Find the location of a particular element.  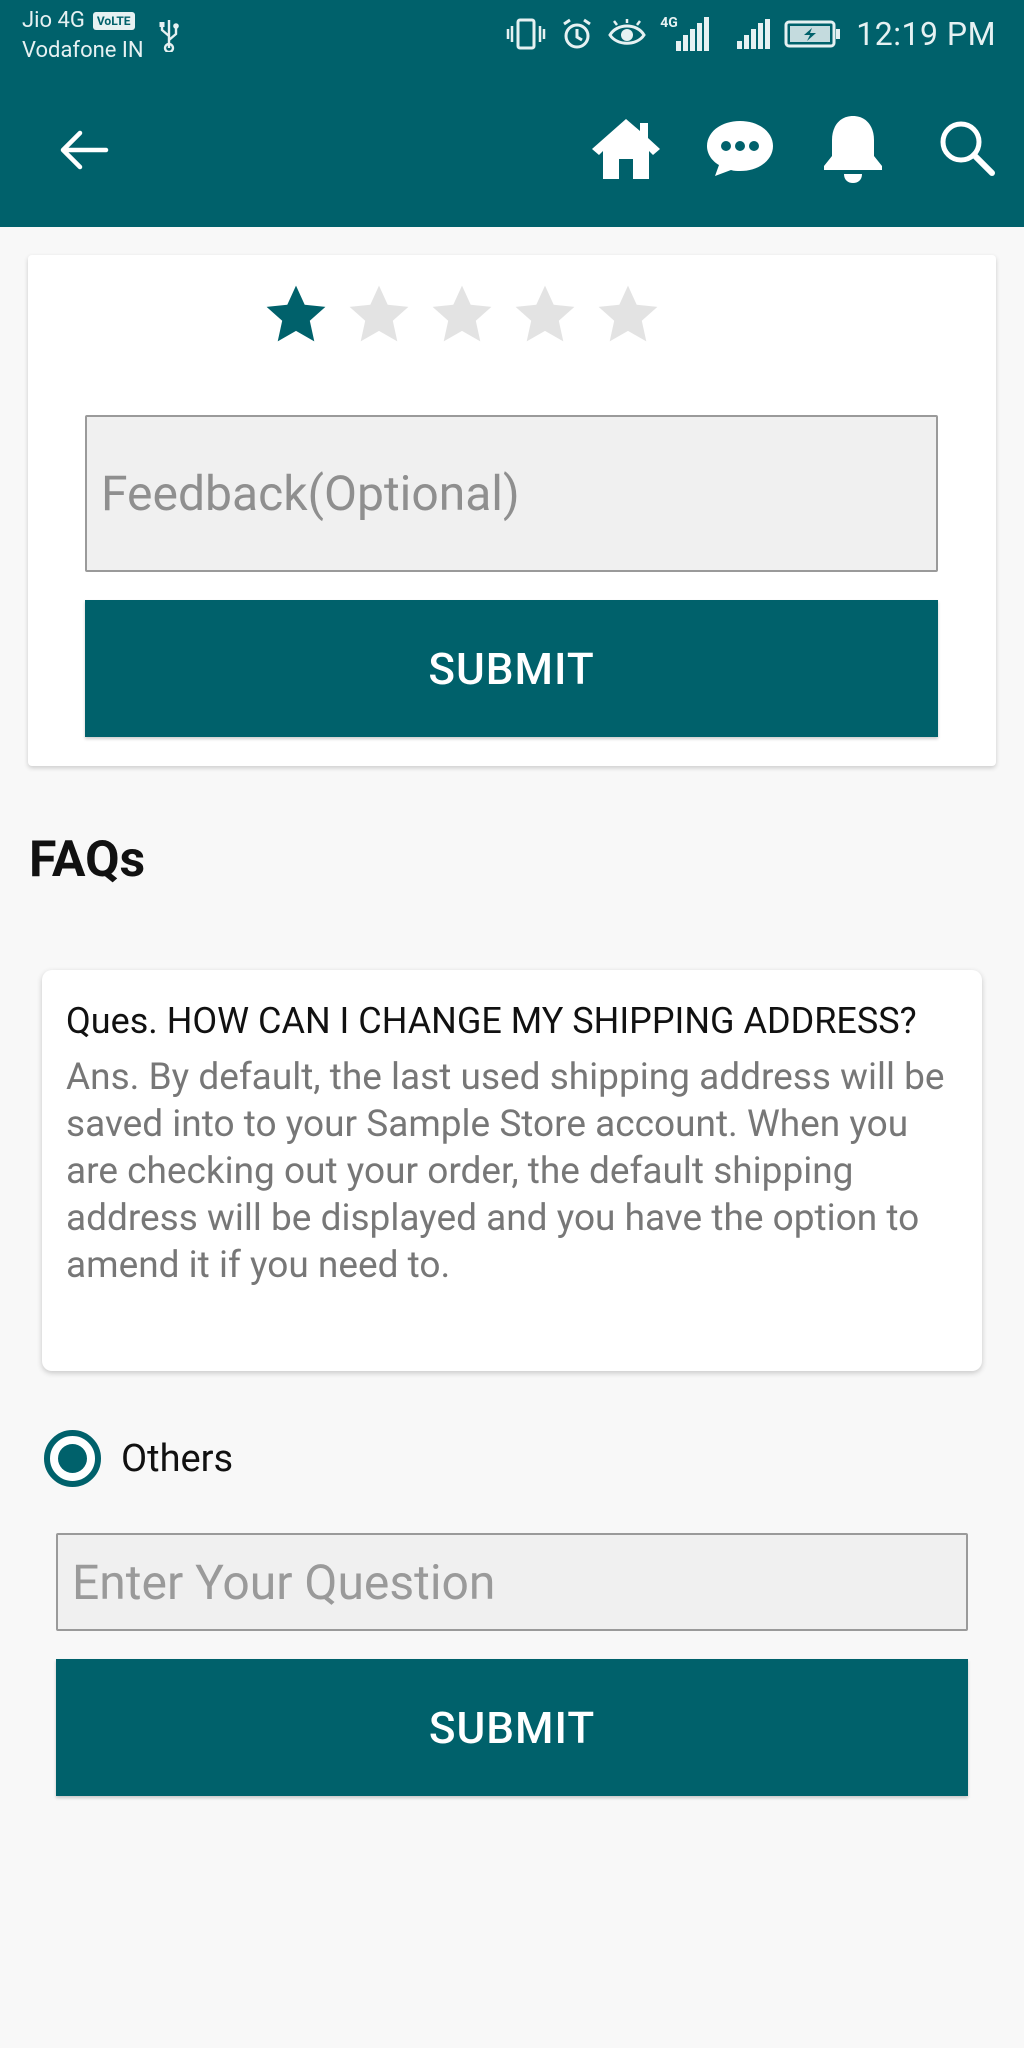

home-button is located at coordinates (626, 148).